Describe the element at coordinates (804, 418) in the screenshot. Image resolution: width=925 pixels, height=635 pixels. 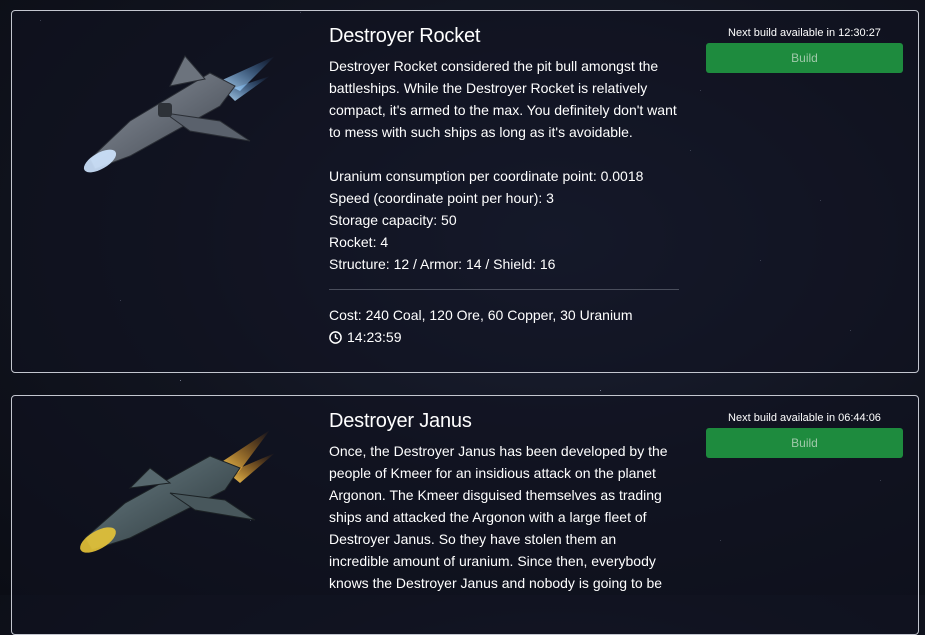
I see `next-build-text: Next build available in 06:44:06` at that location.